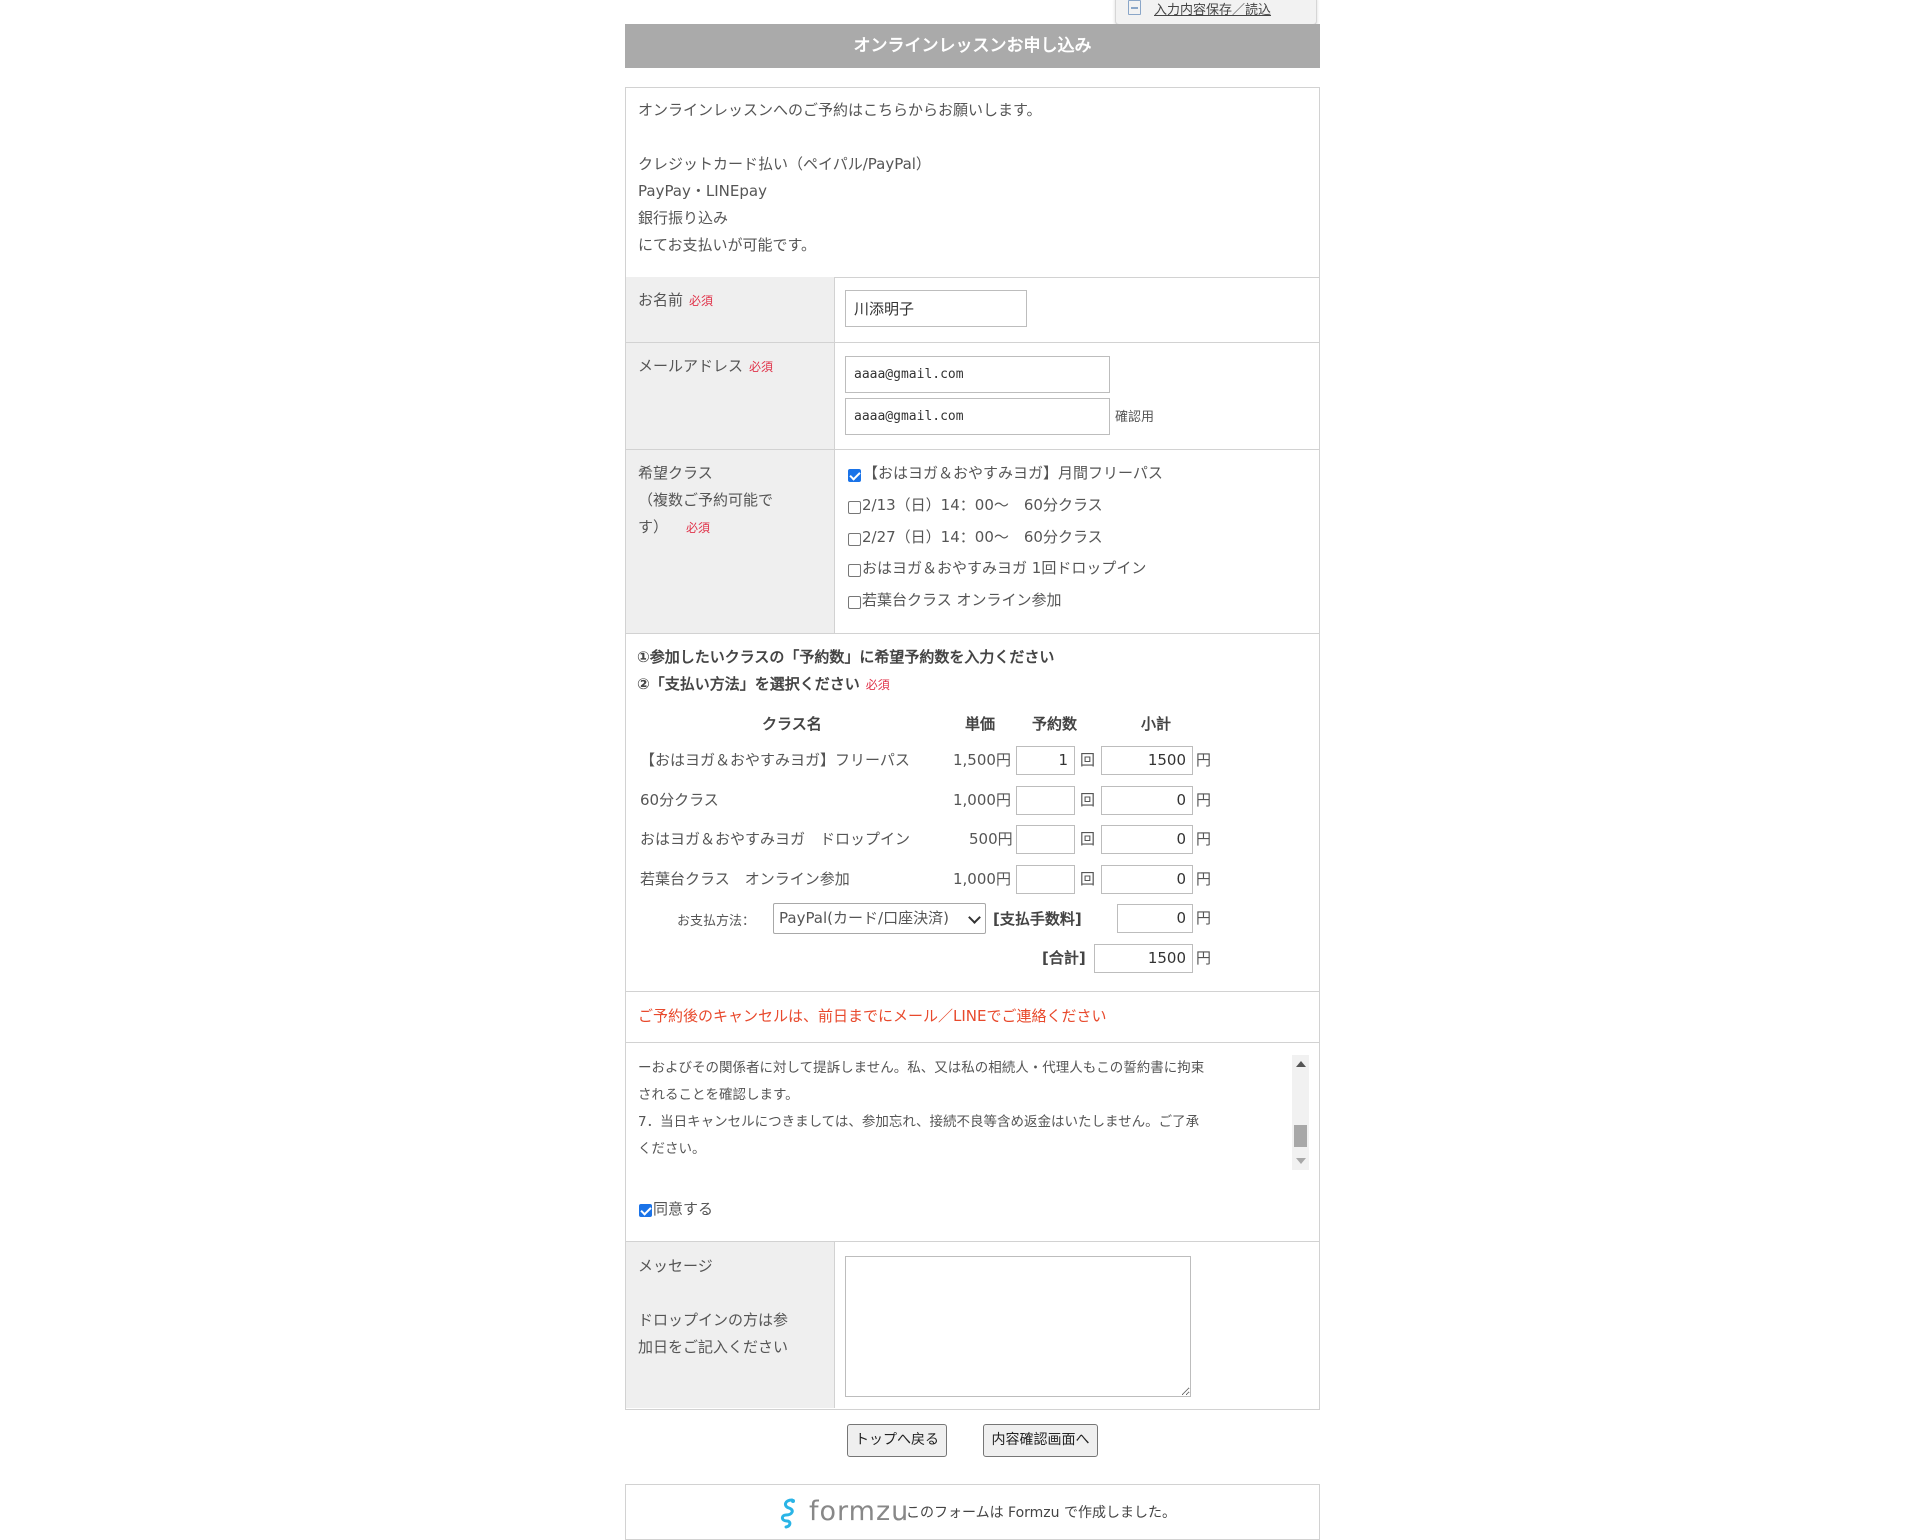 Image resolution: width=1920 pixels, height=1540 pixels. I want to click on order-row-1-yen-unit: 円, so click(1204, 760).